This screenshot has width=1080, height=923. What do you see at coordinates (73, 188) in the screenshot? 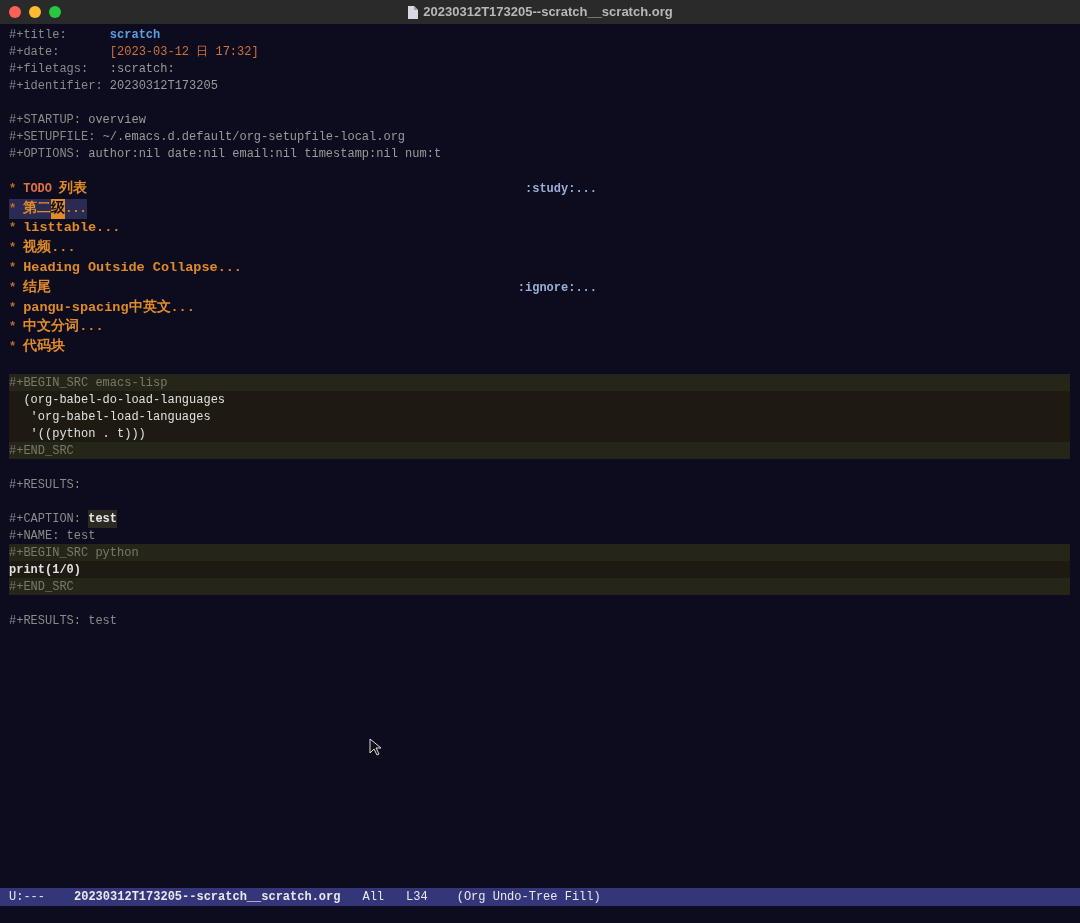
I see `heading-text: 列表` at bounding box center [73, 188].